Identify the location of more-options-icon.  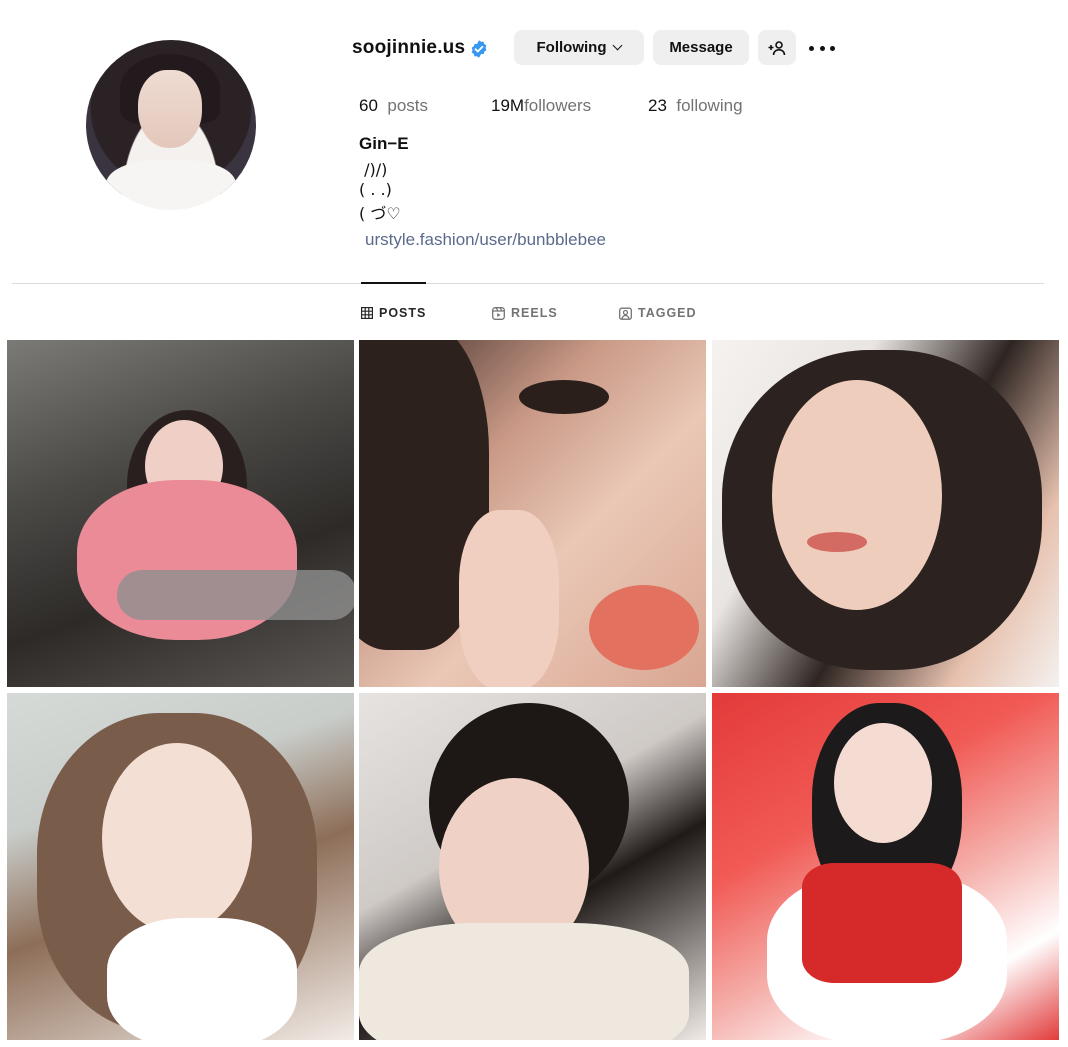
(822, 48).